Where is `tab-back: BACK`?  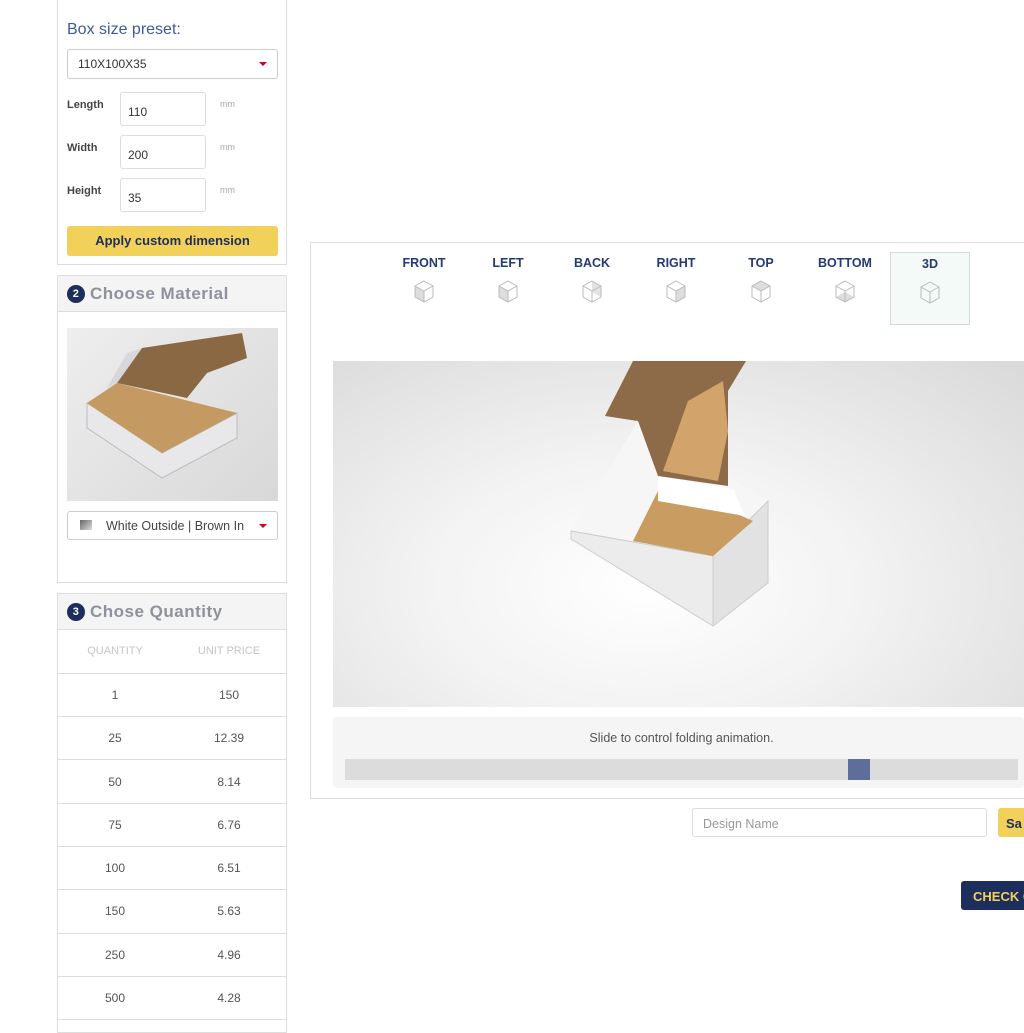 tab-back: BACK is located at coordinates (592, 288).